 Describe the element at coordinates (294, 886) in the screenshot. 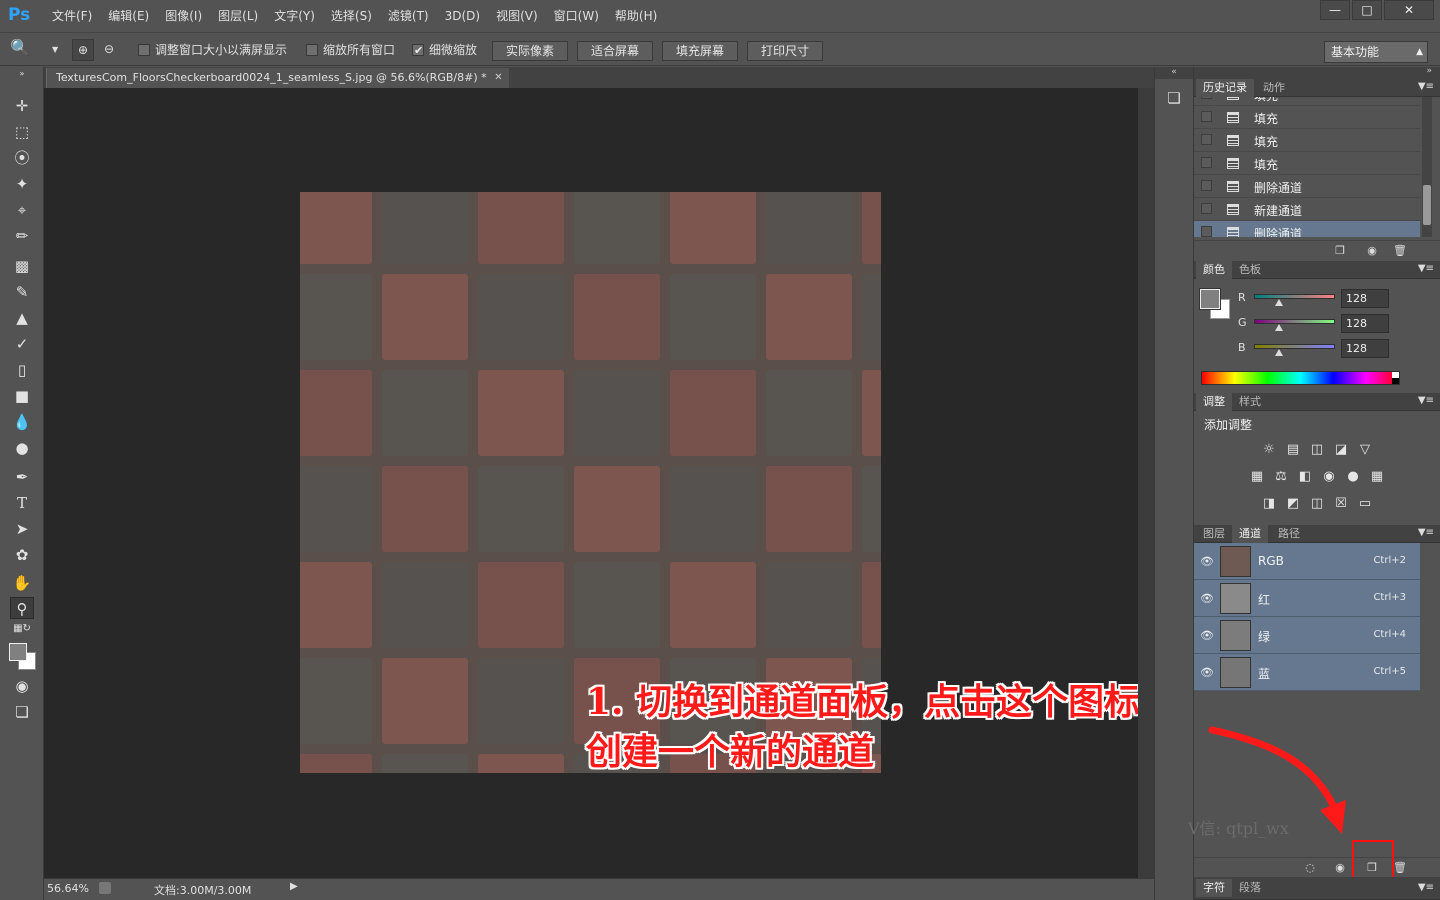

I see `status-menu-arrow-icon: ▶` at that location.